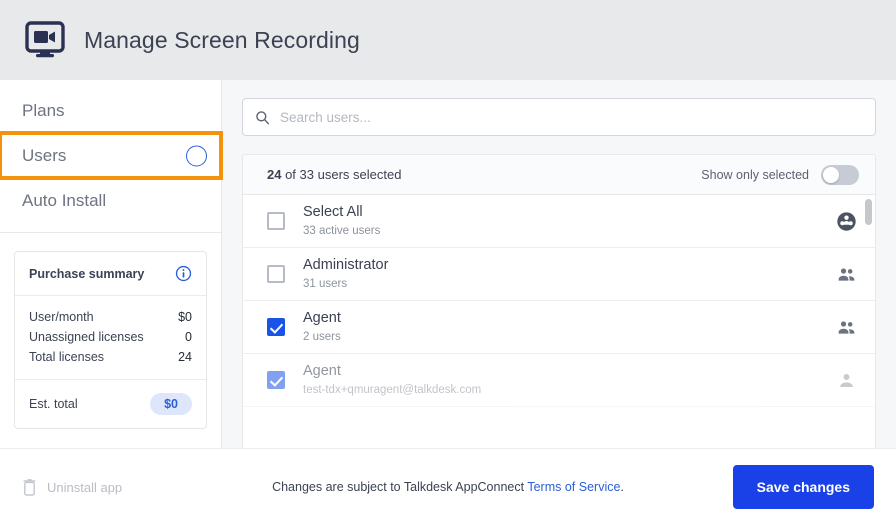 Image resolution: width=896 pixels, height=525 pixels. I want to click on info-circle-icon, so click(183, 273).